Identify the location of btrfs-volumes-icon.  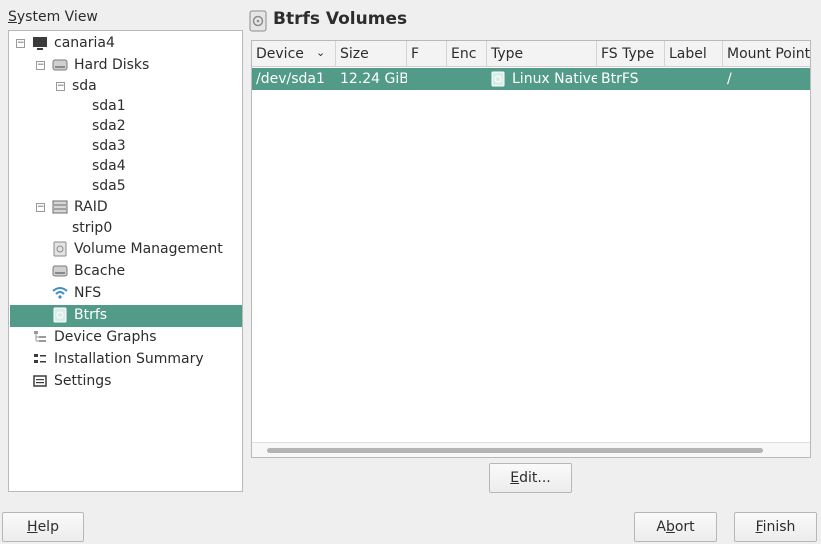
(258, 21).